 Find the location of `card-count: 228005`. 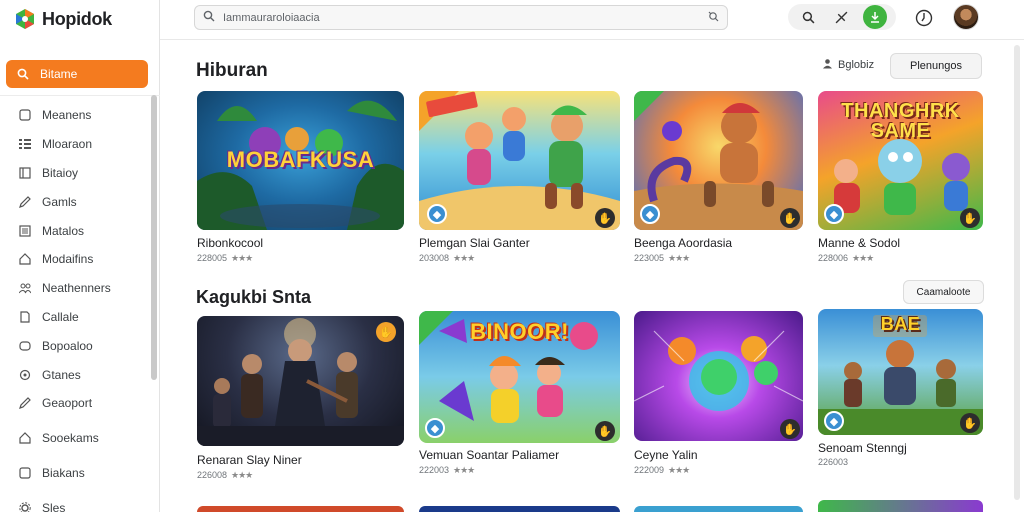

card-count: 228005 is located at coordinates (212, 258).